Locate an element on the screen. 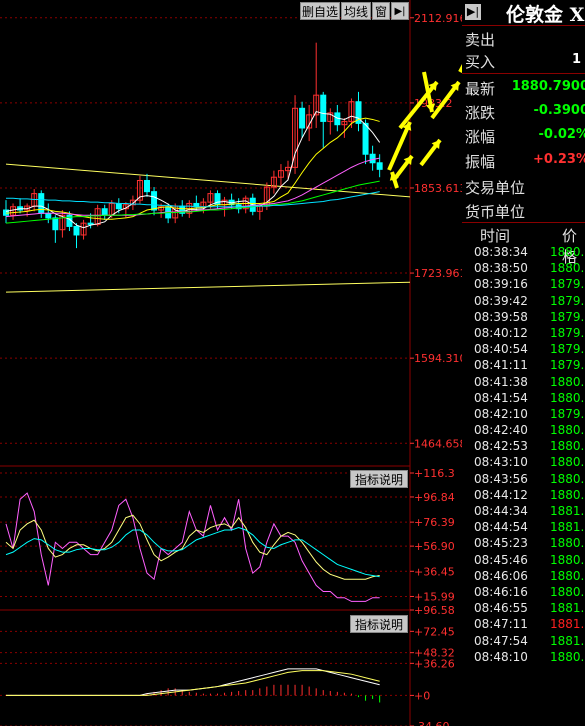 This screenshot has width=585, height=726. tick-time: 08:40:54 is located at coordinates (501, 349).